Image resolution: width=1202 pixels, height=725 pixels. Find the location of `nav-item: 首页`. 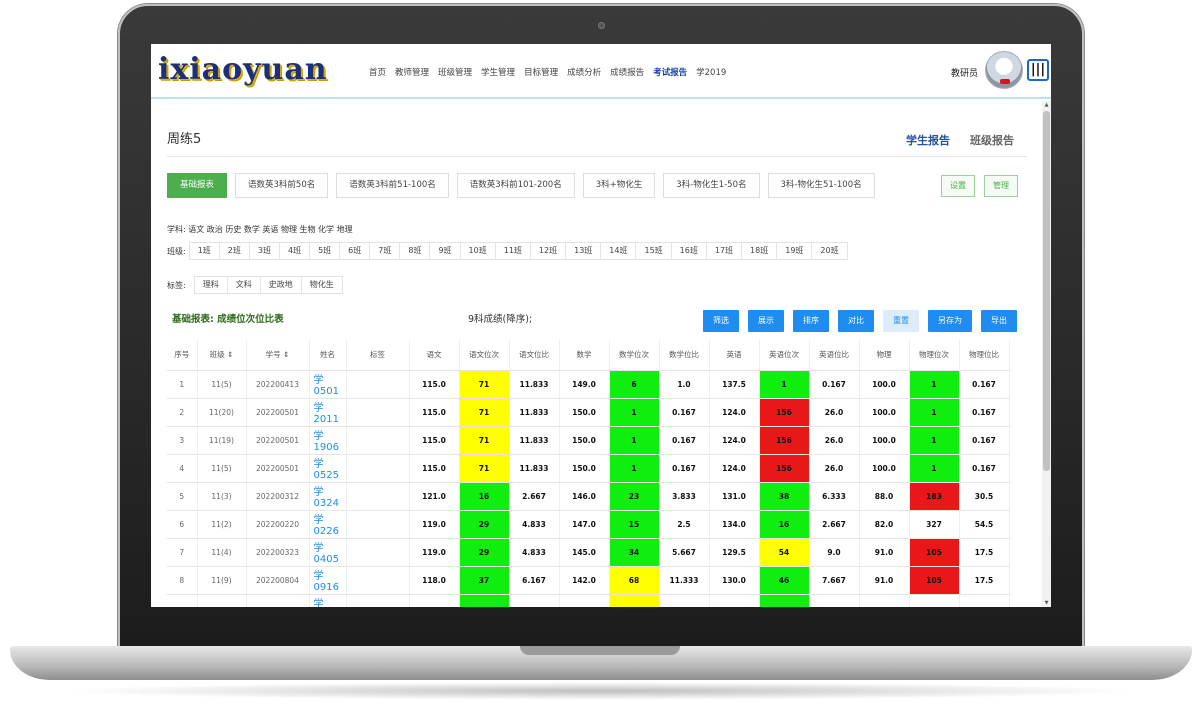

nav-item: 首页 is located at coordinates (377, 72).